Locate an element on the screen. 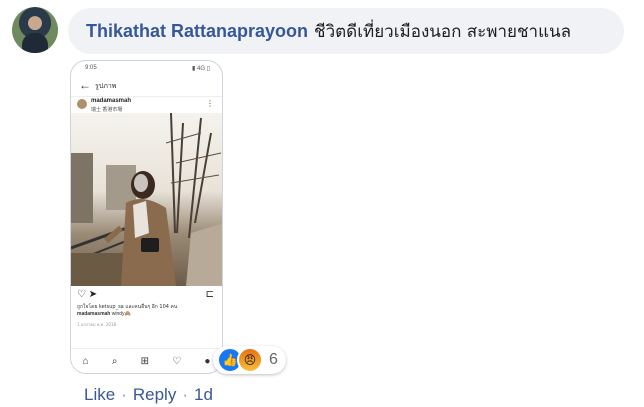 The image size is (644, 407). post-caption: madamasmah windy🙈 is located at coordinates (104, 314).